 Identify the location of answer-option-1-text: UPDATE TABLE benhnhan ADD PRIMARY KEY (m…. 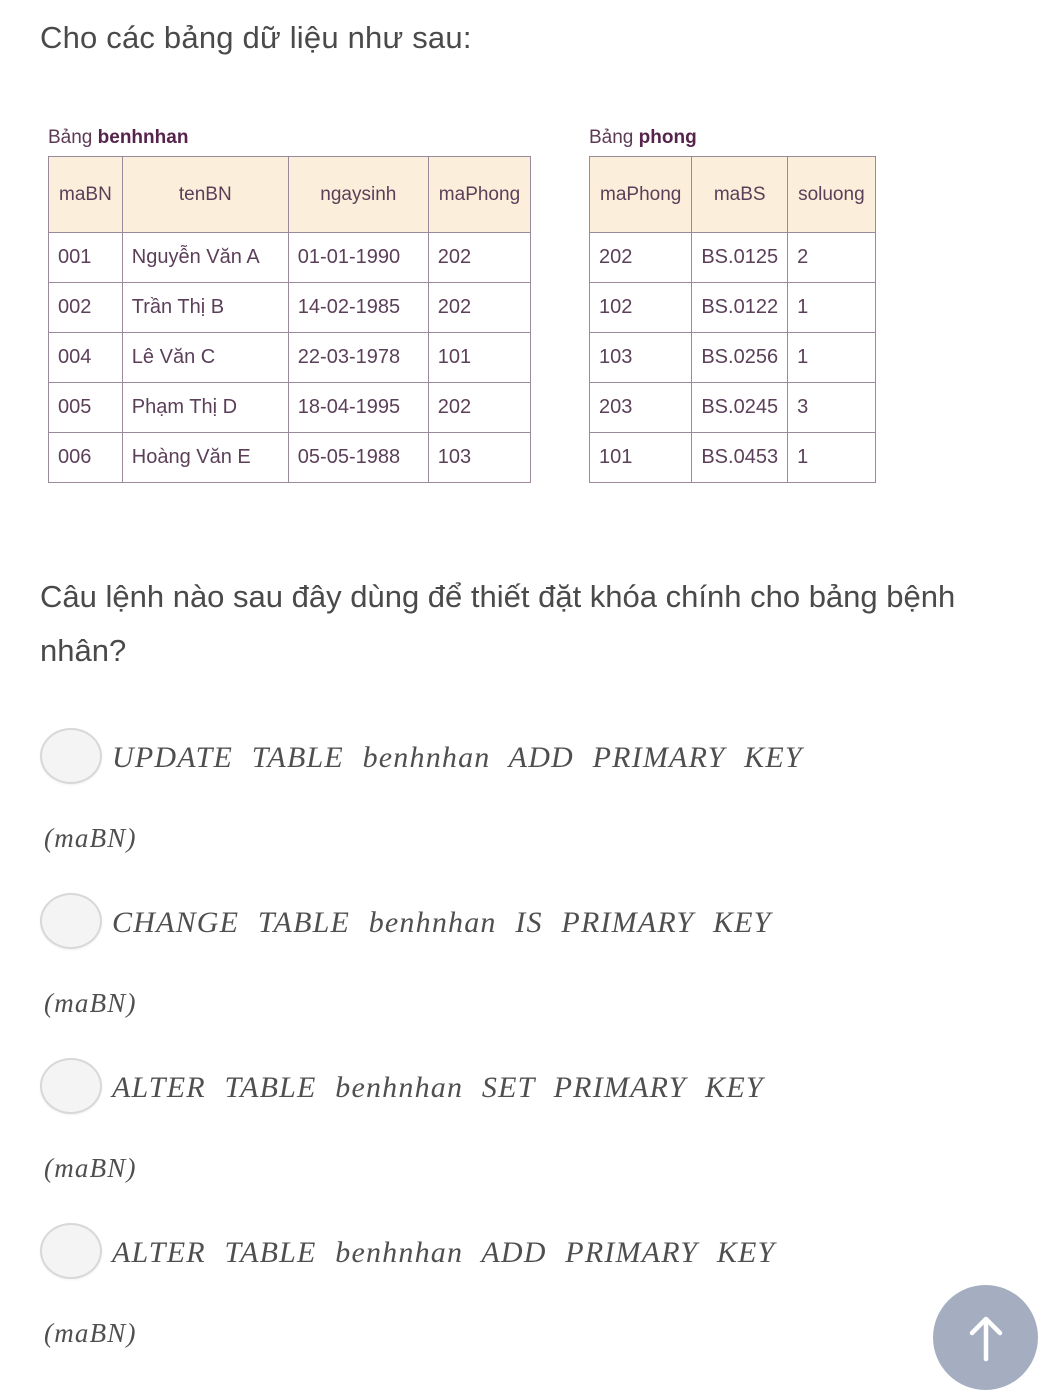
(527, 796).